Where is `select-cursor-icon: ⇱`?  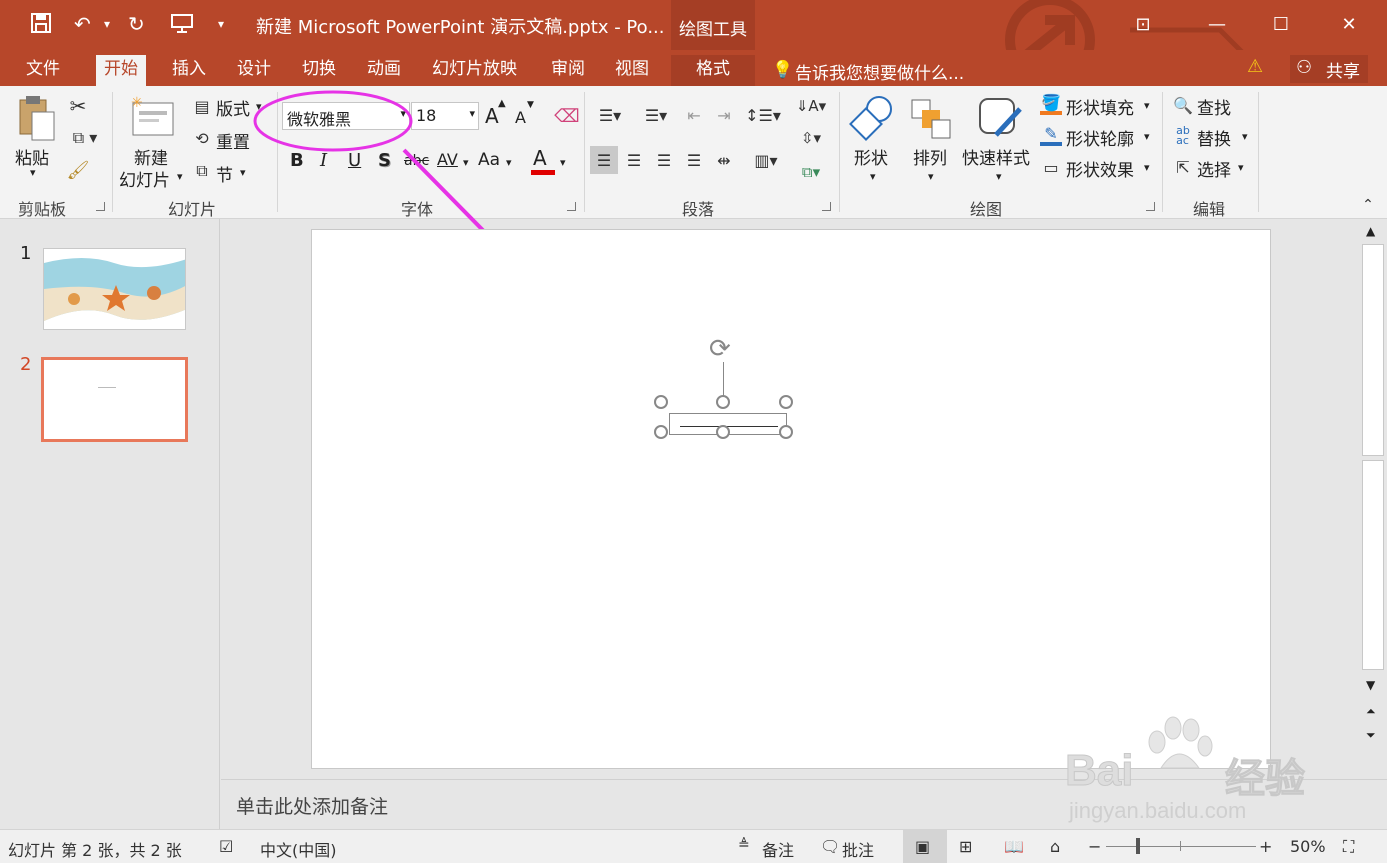
select-cursor-icon: ⇱ is located at coordinates (1183, 167).